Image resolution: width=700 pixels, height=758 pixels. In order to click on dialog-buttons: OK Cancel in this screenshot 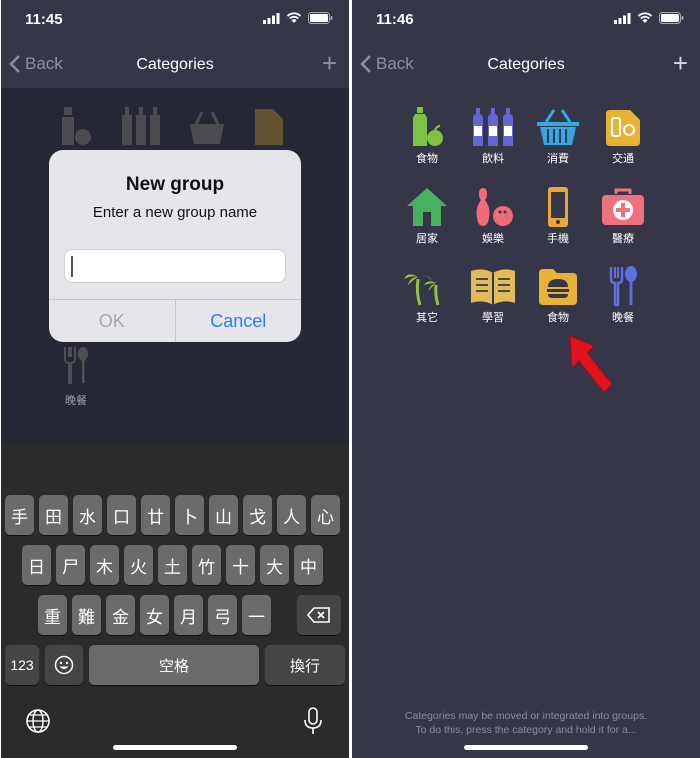, I will do `click(175, 320)`.